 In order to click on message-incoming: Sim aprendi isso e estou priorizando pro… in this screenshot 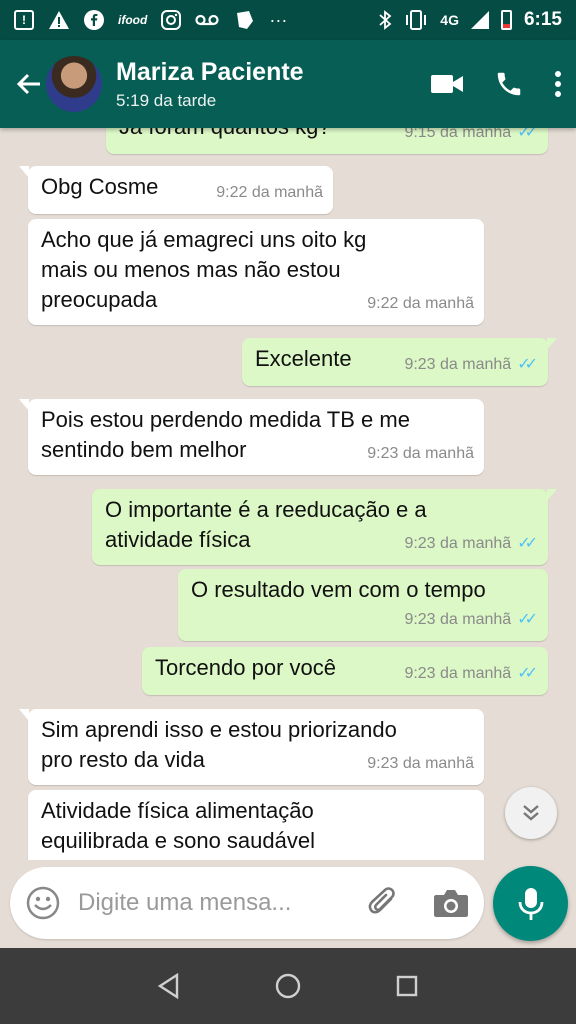, I will do `click(251, 747)`.